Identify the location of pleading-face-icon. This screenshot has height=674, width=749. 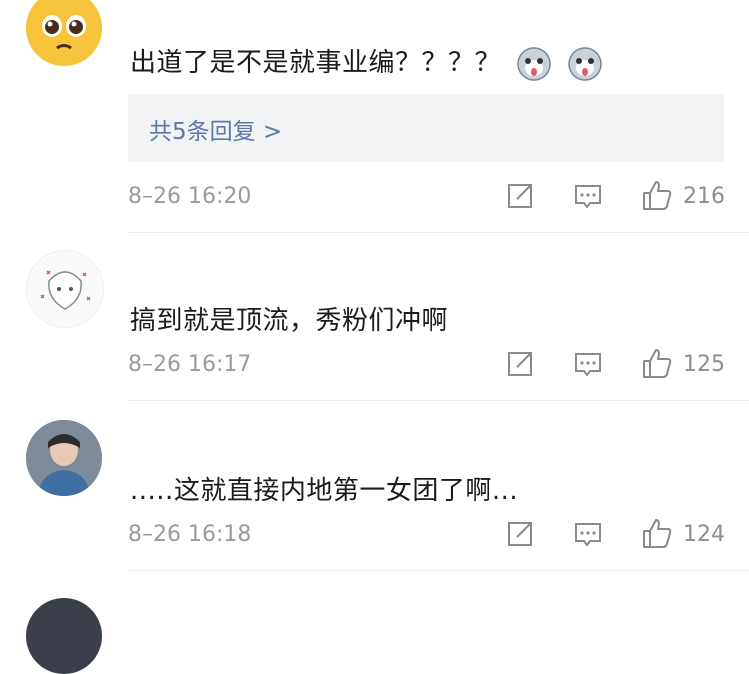
(64, 33).